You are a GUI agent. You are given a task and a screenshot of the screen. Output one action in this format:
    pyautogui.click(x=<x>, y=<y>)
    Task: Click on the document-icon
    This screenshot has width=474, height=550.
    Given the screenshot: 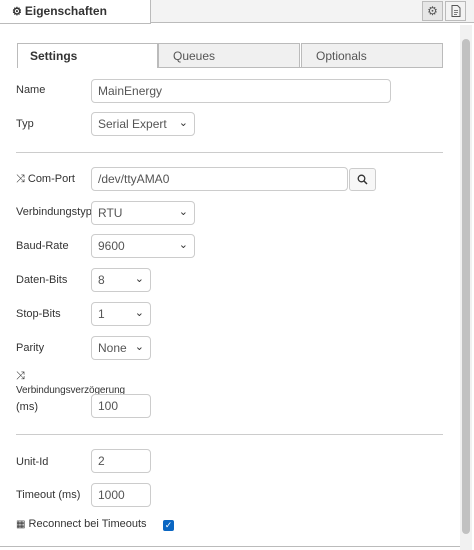 What is the action you would take?
    pyautogui.click(x=455, y=11)
    